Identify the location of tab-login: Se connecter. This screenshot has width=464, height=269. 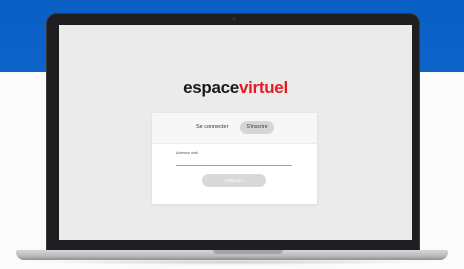
(212, 127).